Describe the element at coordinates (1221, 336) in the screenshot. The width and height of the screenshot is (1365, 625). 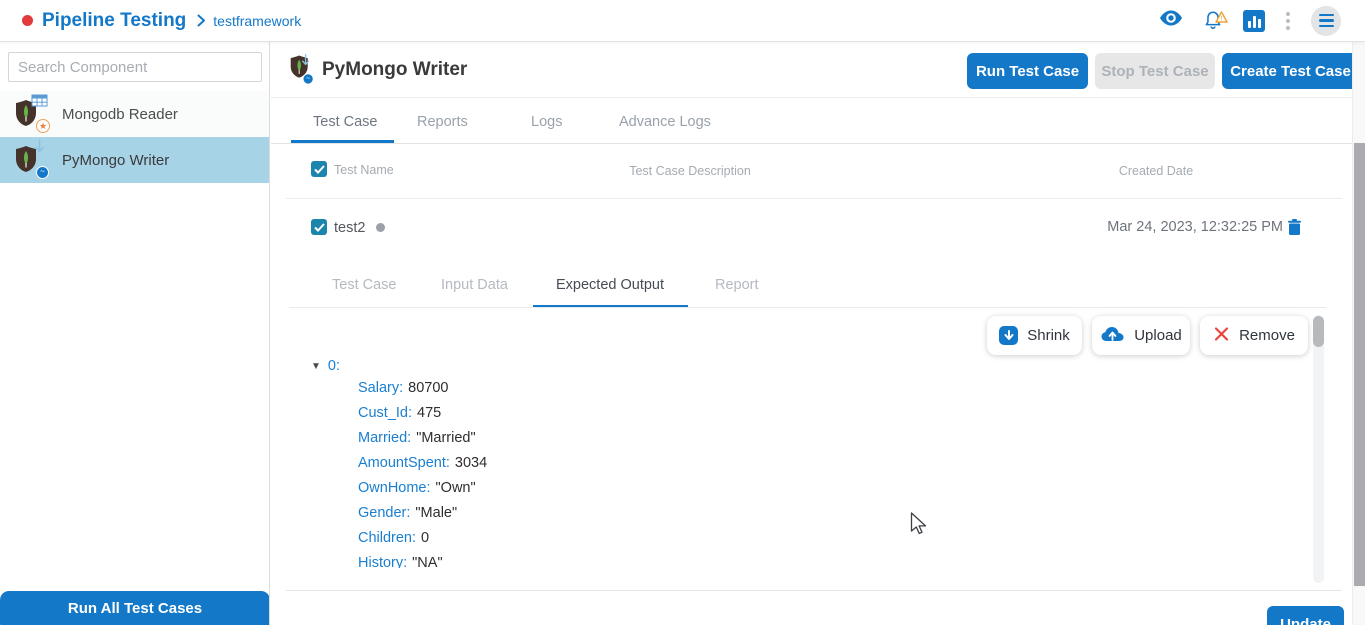
I see `remove-x-icon` at that location.